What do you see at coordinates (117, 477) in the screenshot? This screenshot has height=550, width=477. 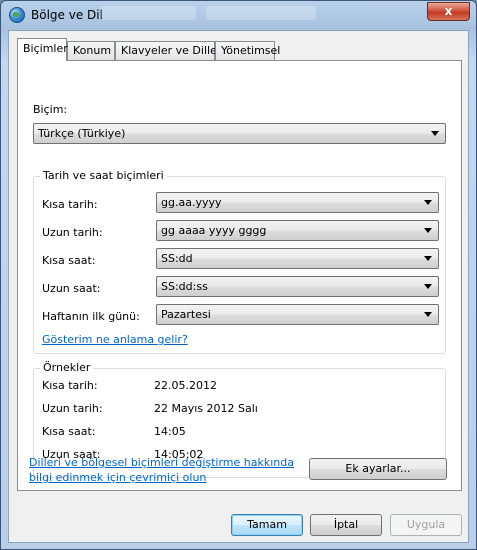 I see `online-info-link-line2: bilgi edinmek için çevrimiçi olun` at bounding box center [117, 477].